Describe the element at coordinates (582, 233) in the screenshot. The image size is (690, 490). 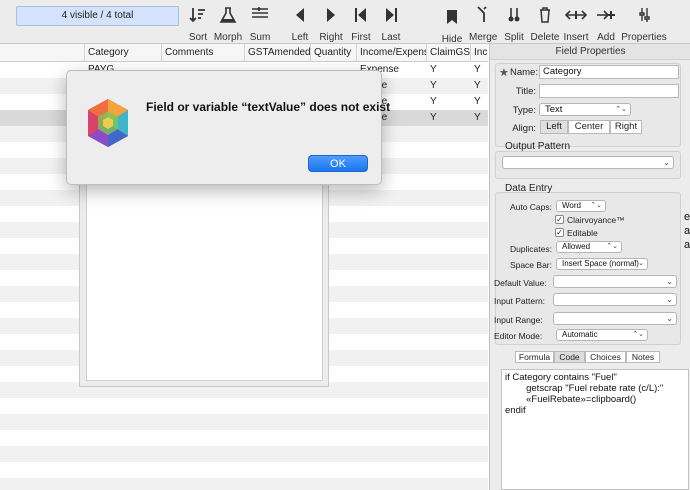
I see `editable-label: Editable` at that location.